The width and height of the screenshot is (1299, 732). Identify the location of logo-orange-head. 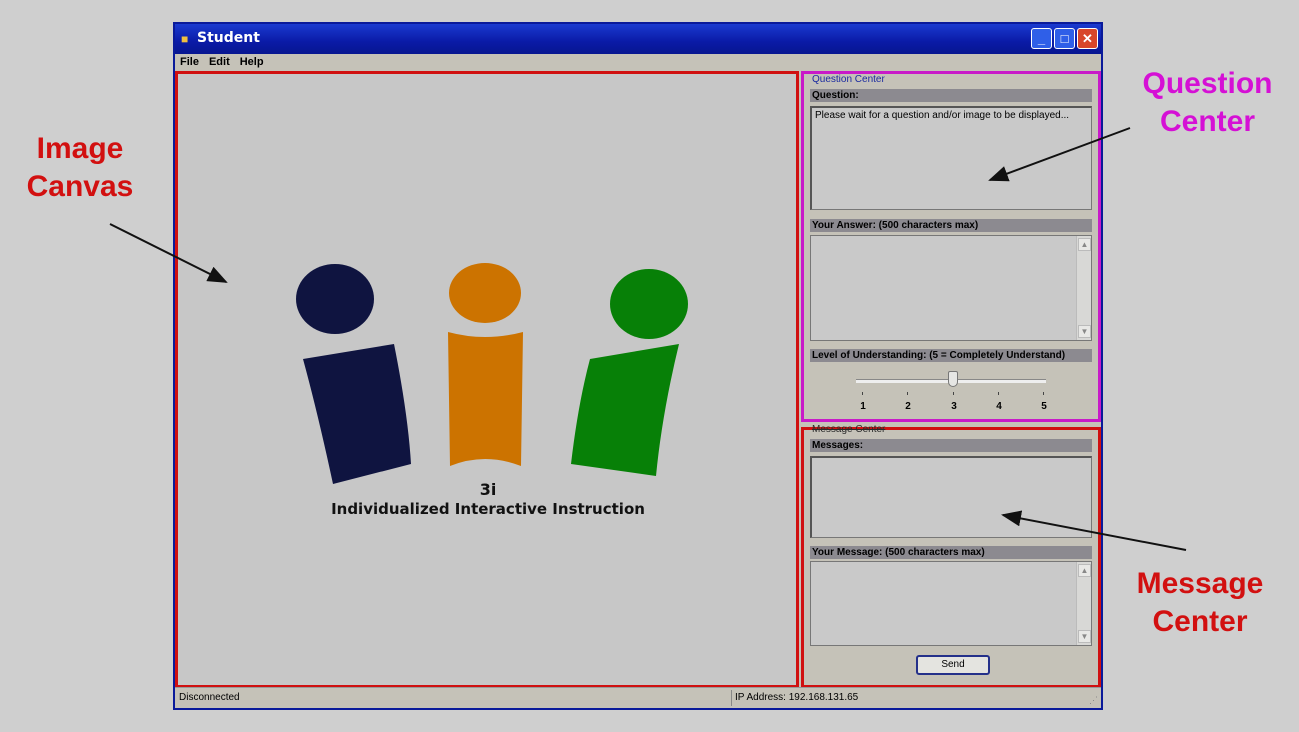
(485, 293).